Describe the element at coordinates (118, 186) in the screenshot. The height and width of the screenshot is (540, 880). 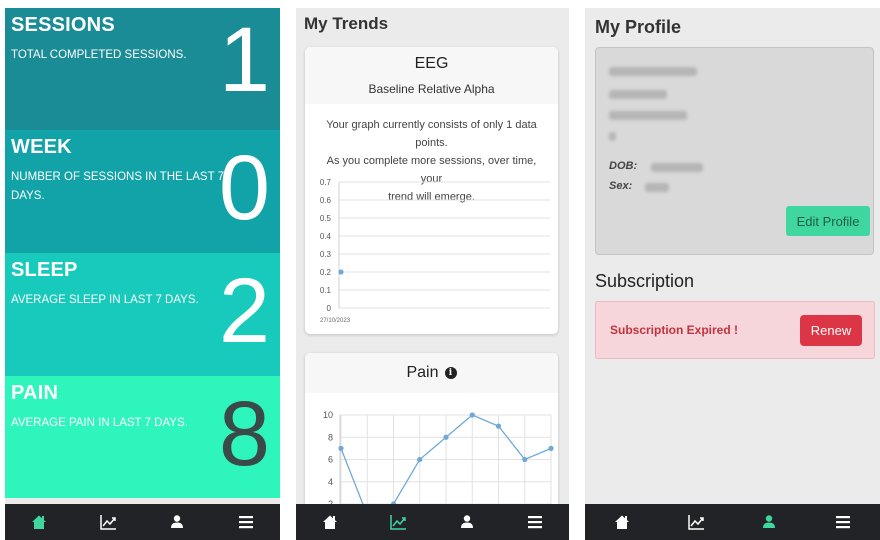
I see `tile-description: NUMBER OF SESSIONS IN THE LAST 7 DAYS.` at that location.